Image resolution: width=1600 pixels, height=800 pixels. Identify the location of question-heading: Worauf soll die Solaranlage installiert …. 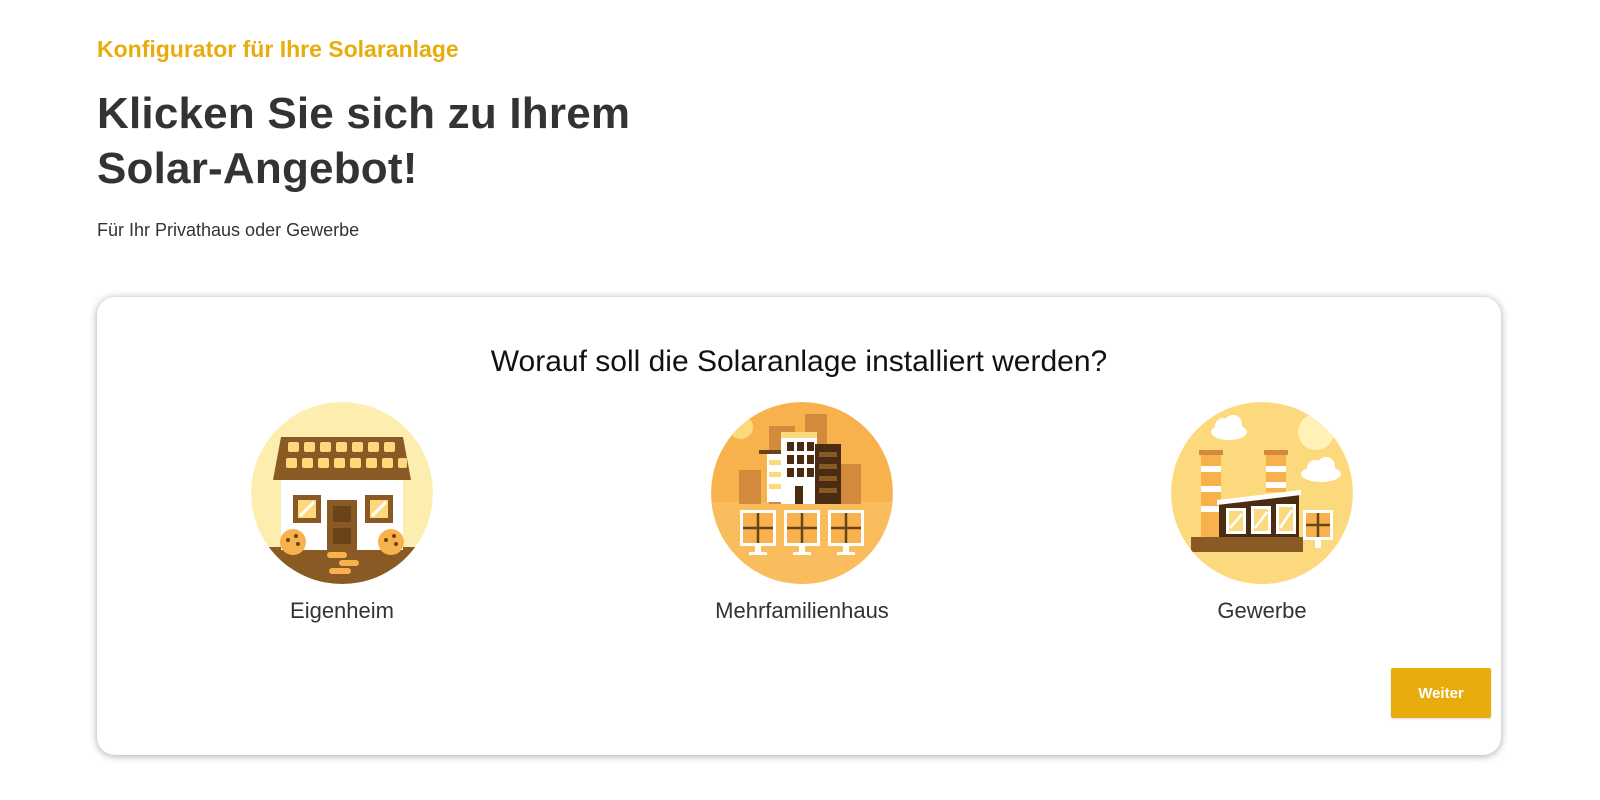
(799, 361).